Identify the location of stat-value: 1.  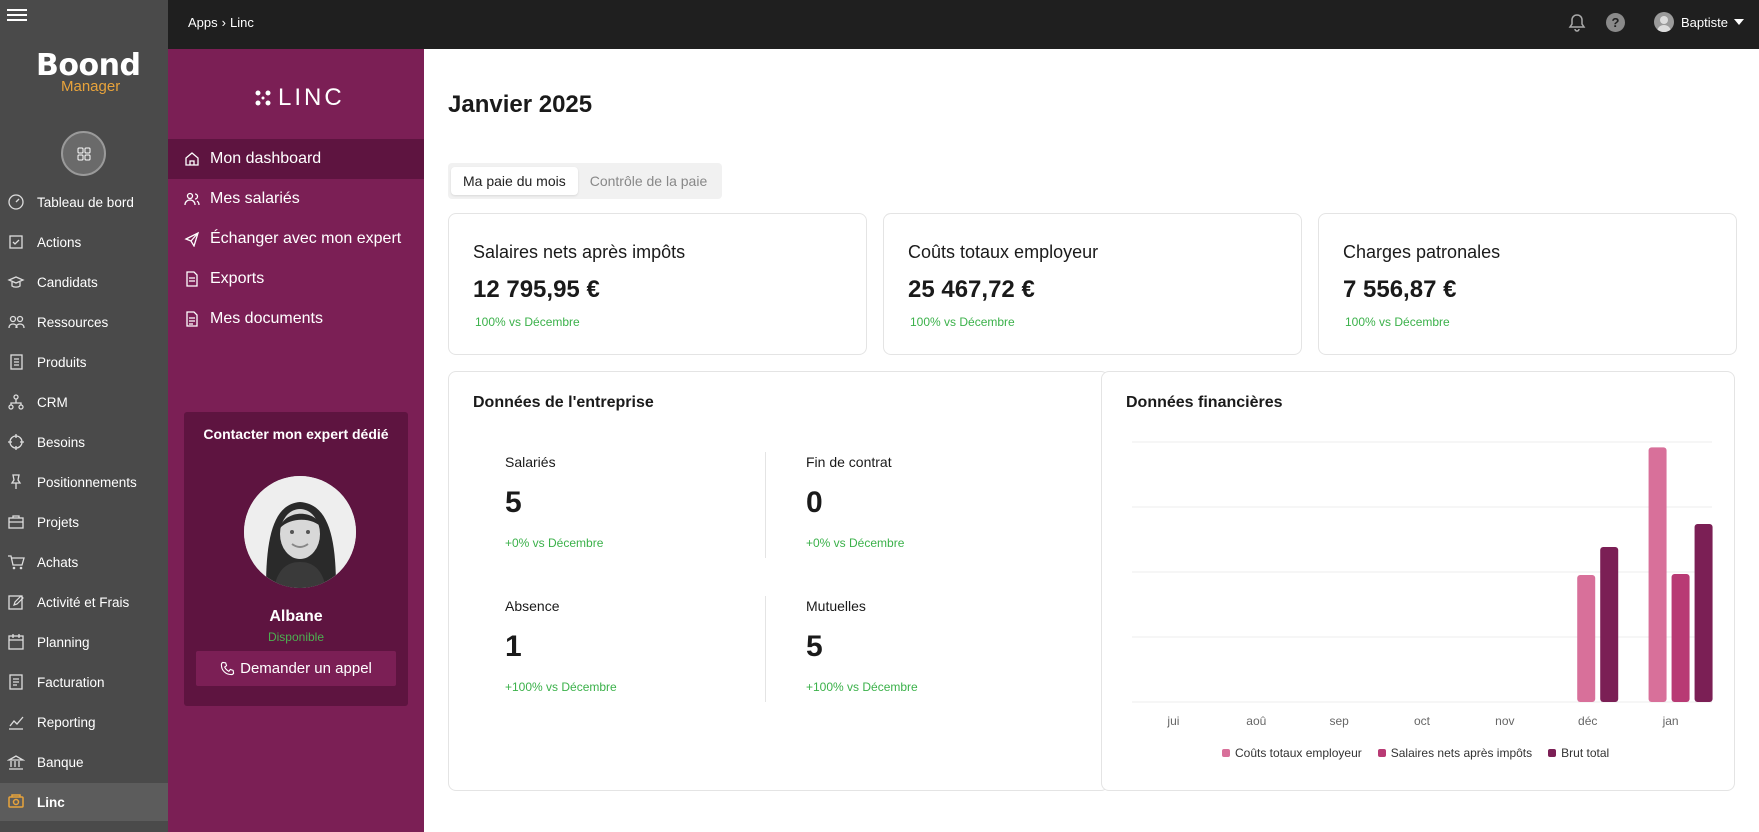
(513, 646).